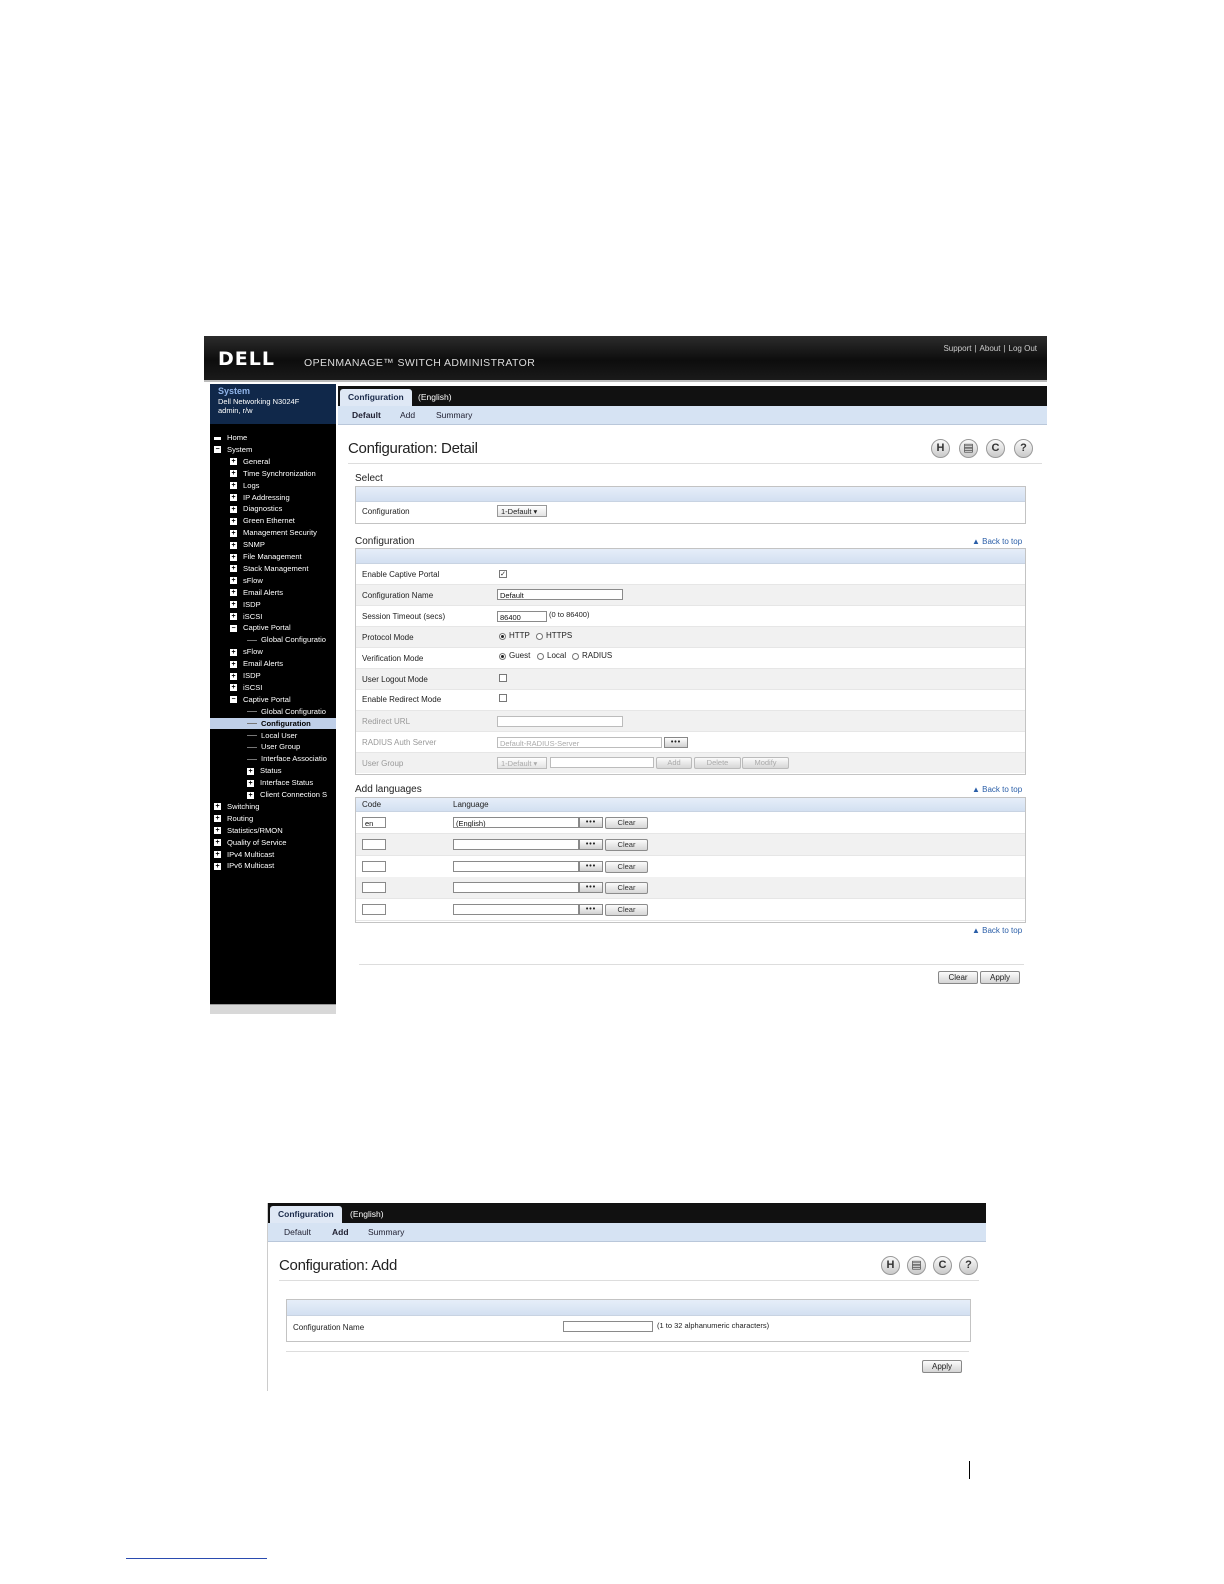 The width and height of the screenshot is (1224, 1584). What do you see at coordinates (503, 678) in the screenshot?
I see `user-logout-mode-checkbox` at bounding box center [503, 678].